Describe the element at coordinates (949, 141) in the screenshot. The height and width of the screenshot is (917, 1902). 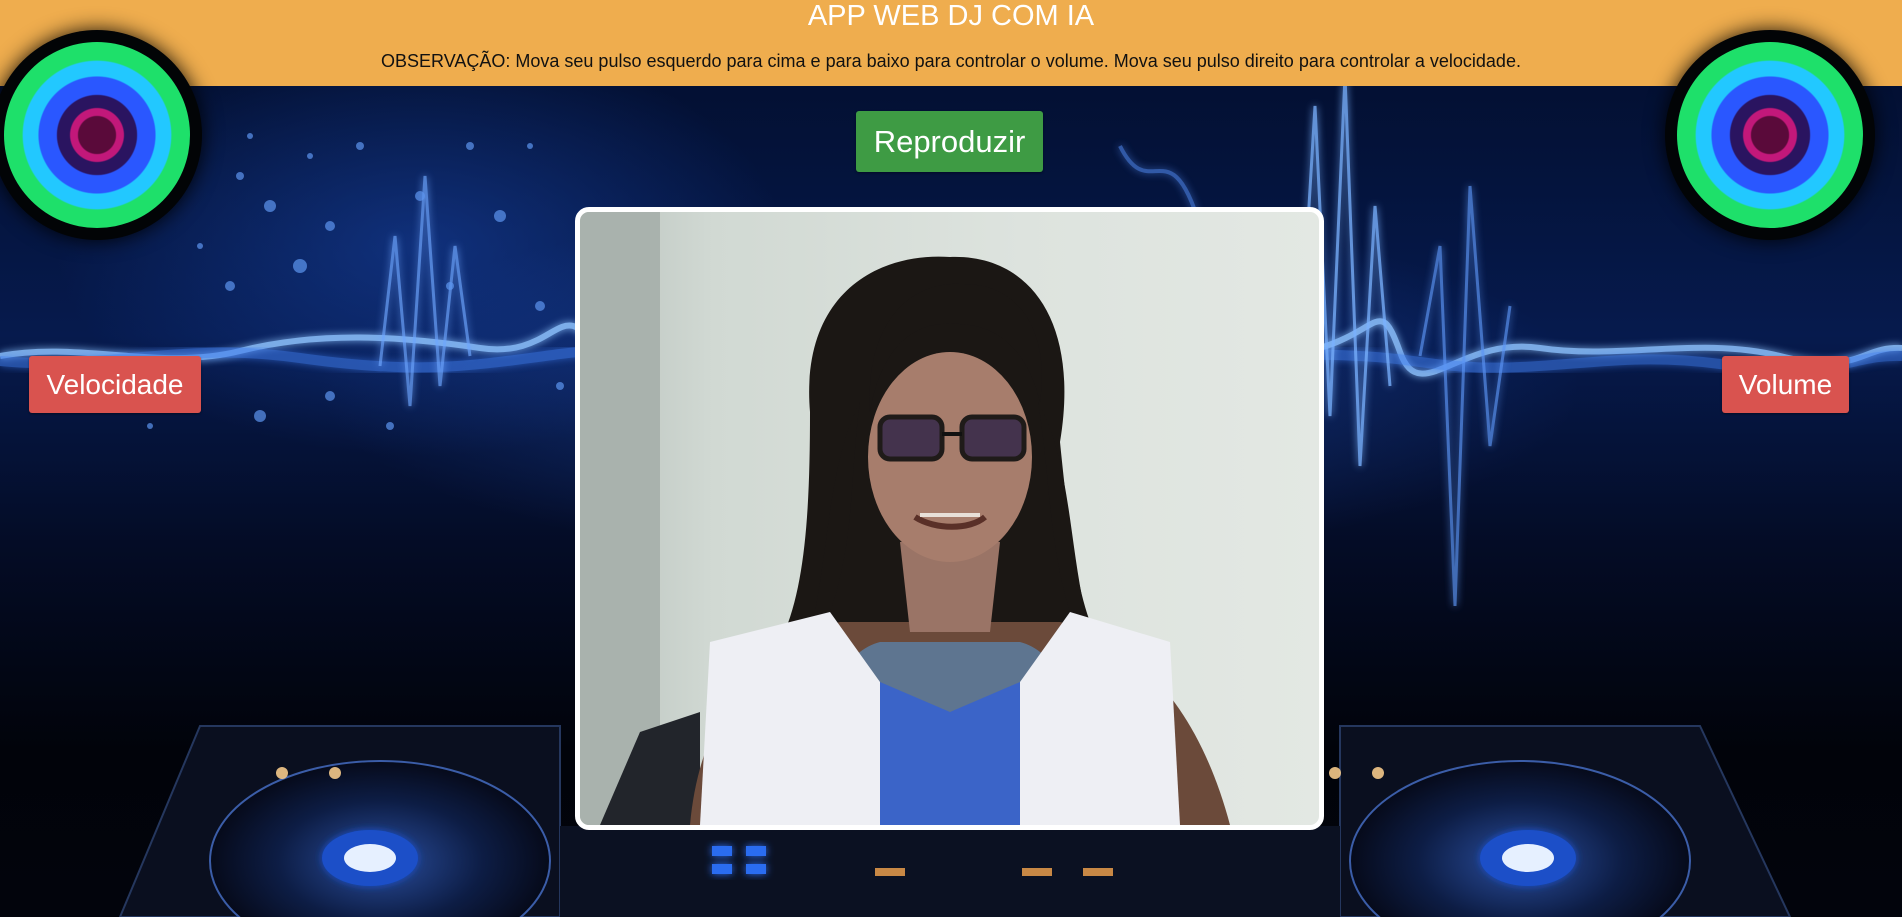
I see `play-button: Reproduzir` at that location.